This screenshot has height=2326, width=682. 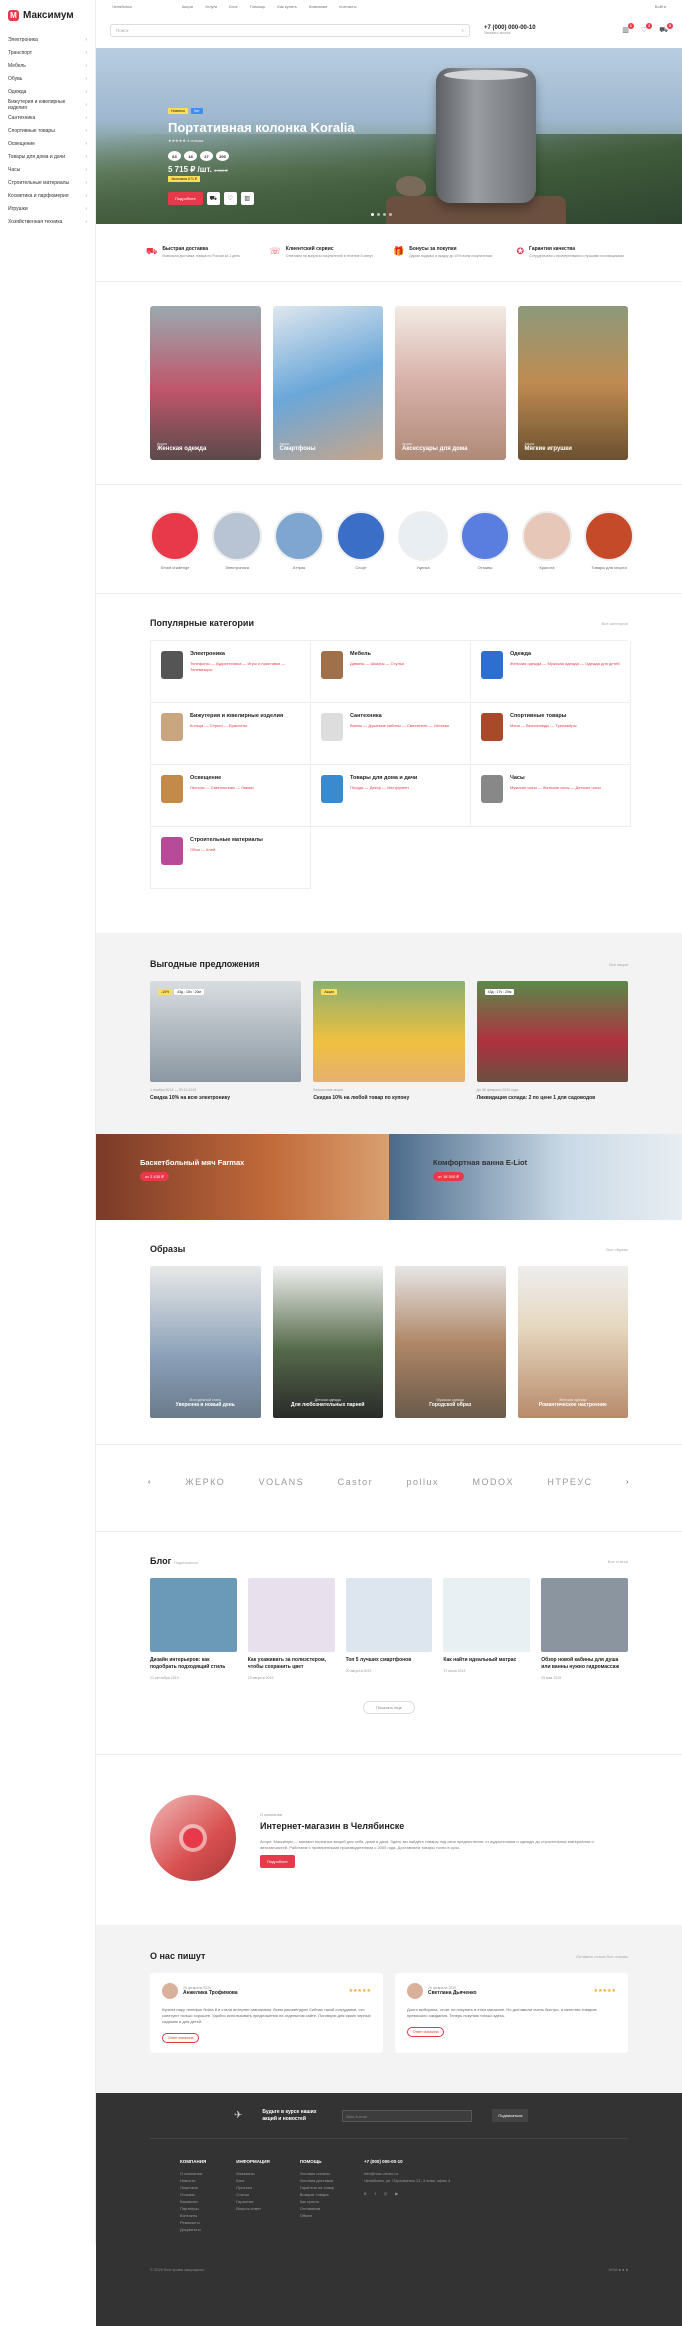 What do you see at coordinates (618, 1561) in the screenshot?
I see `all-posts-link: Все статьи` at bounding box center [618, 1561].